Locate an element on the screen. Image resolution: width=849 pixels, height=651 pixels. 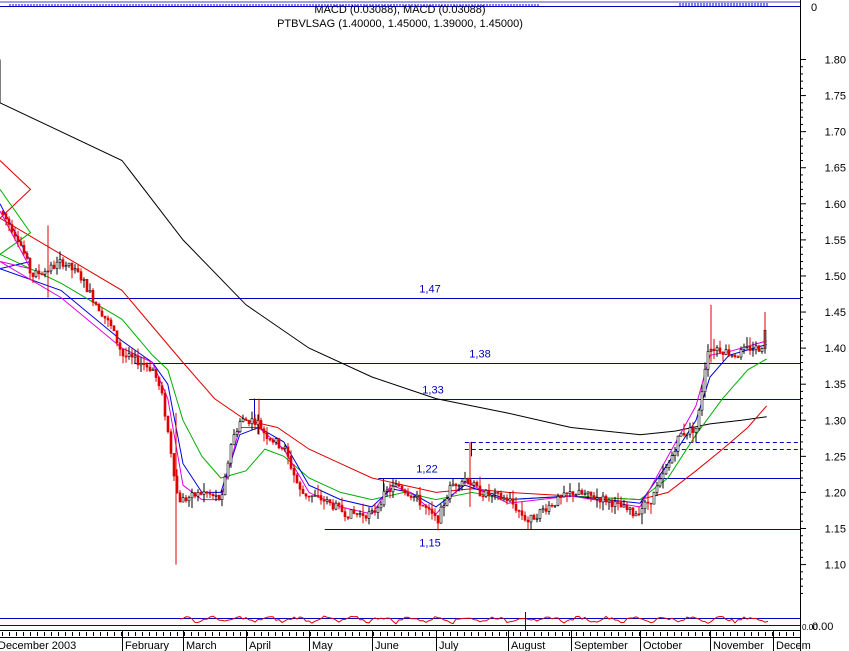
y-tick-label: 1.40 is located at coordinates (835, 349).